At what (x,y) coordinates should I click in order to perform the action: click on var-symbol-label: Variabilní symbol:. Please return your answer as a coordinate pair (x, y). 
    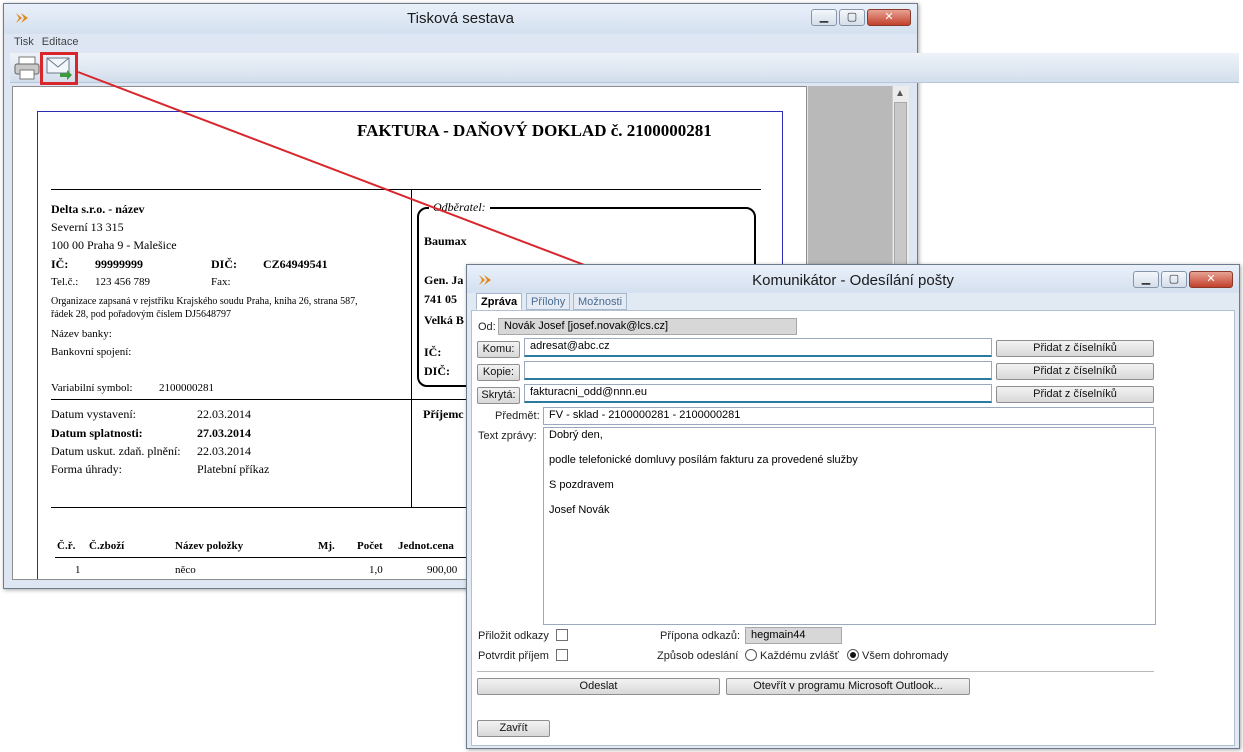
    Looking at the image, I should click on (92, 388).